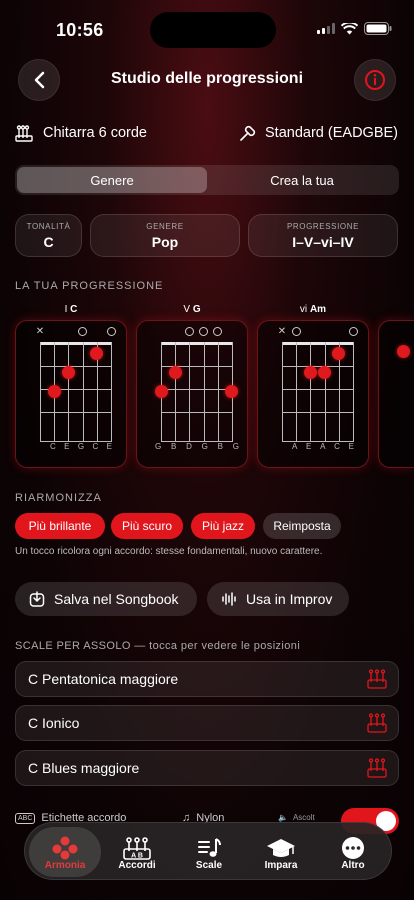  What do you see at coordinates (318, 309) in the screenshot?
I see `chord-name: Am` at bounding box center [318, 309].